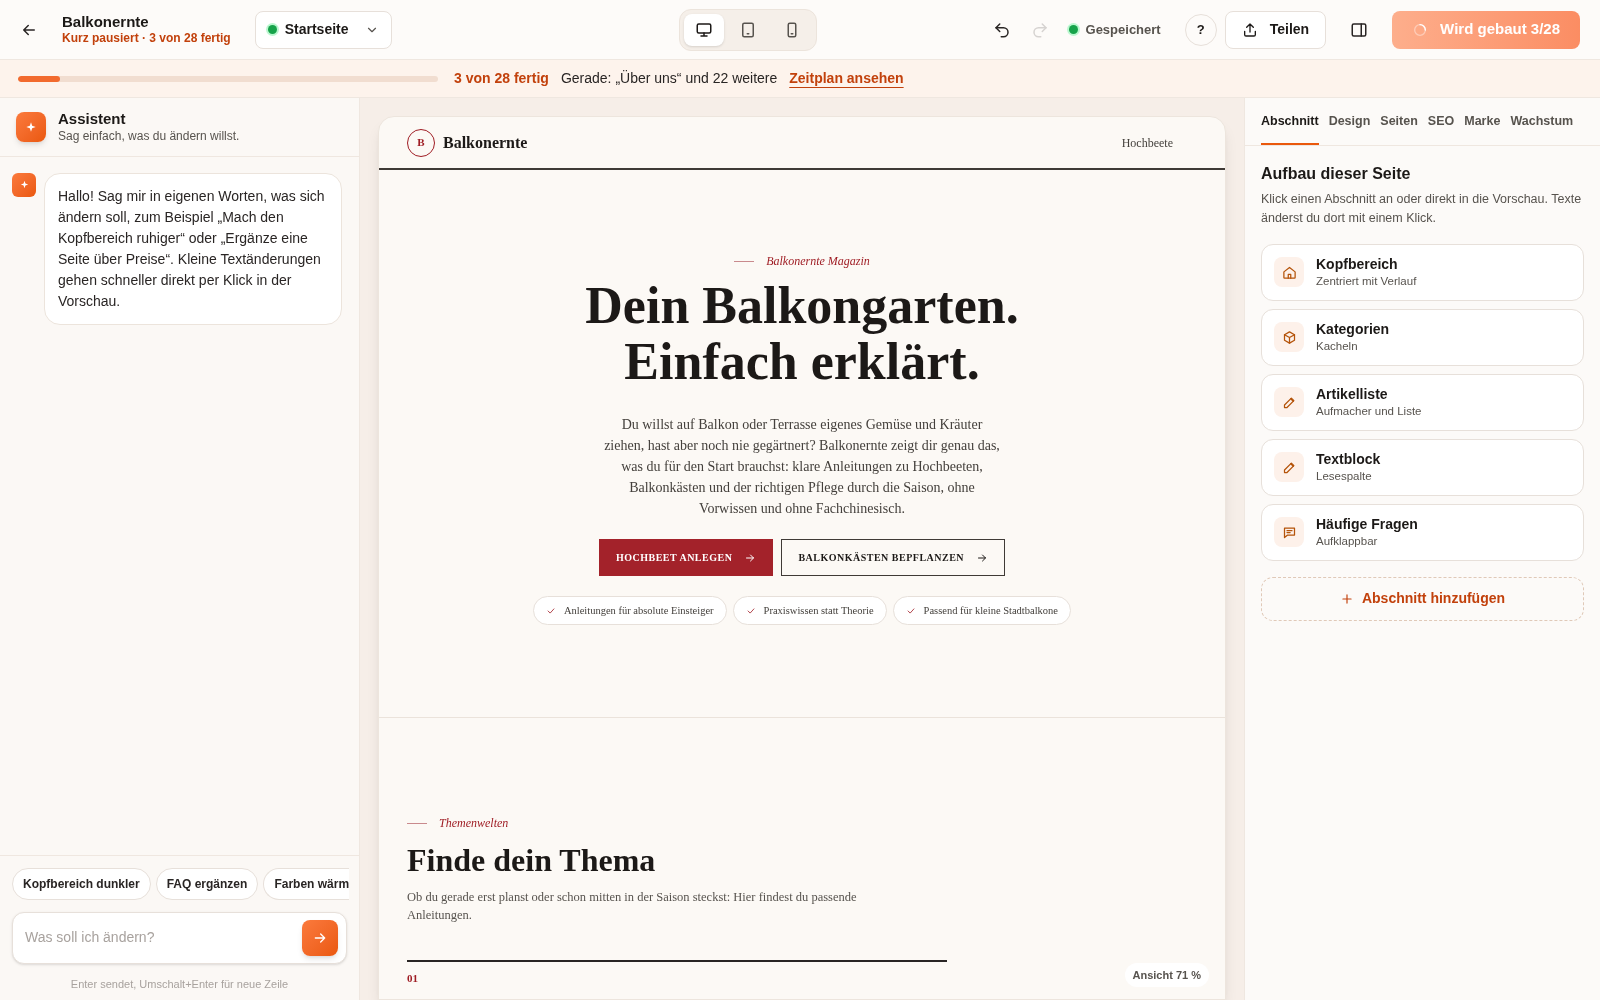  I want to click on suggestion-chip: FAQ ergänzen, so click(207, 883).